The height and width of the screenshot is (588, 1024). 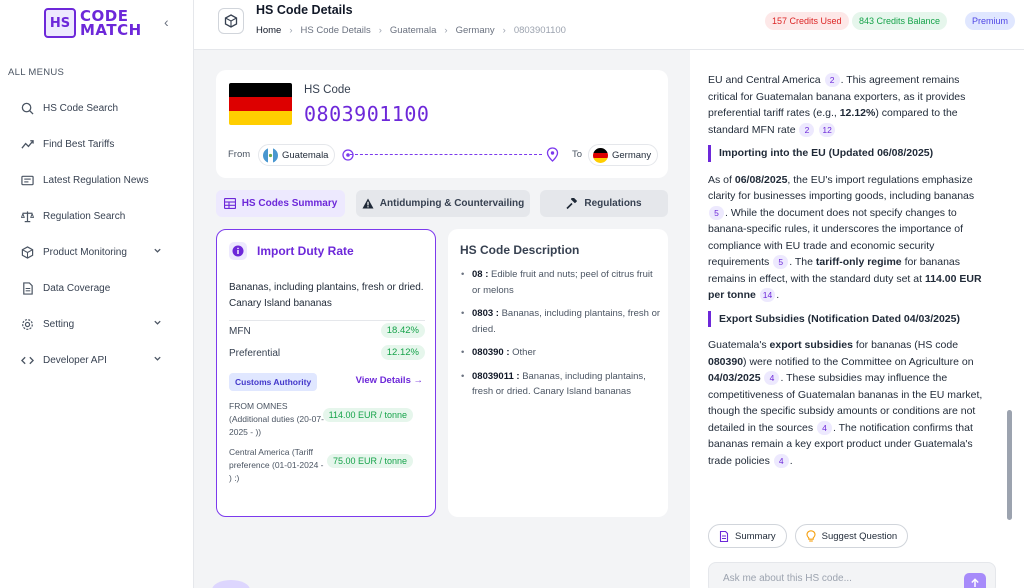 I want to click on import-duty-title: Import Duty Rate, so click(x=305, y=251).